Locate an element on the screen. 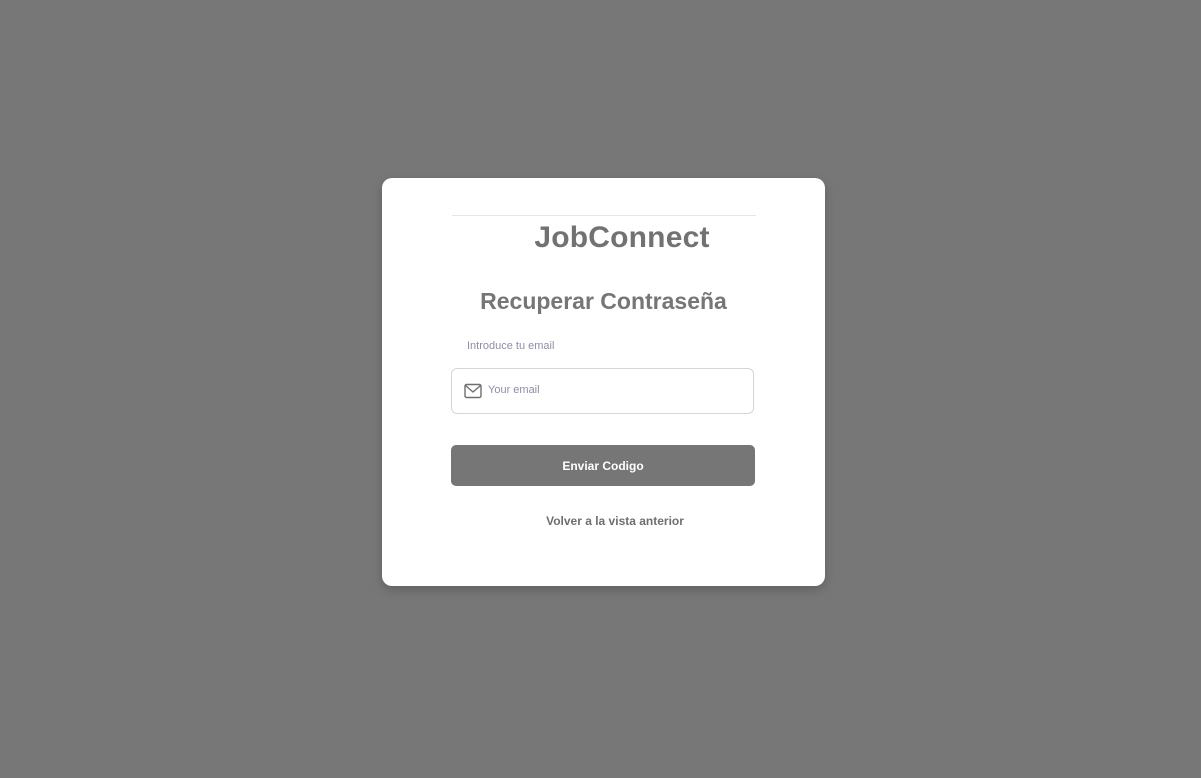 The image size is (1201, 778). email-field is located at coordinates (602, 391).